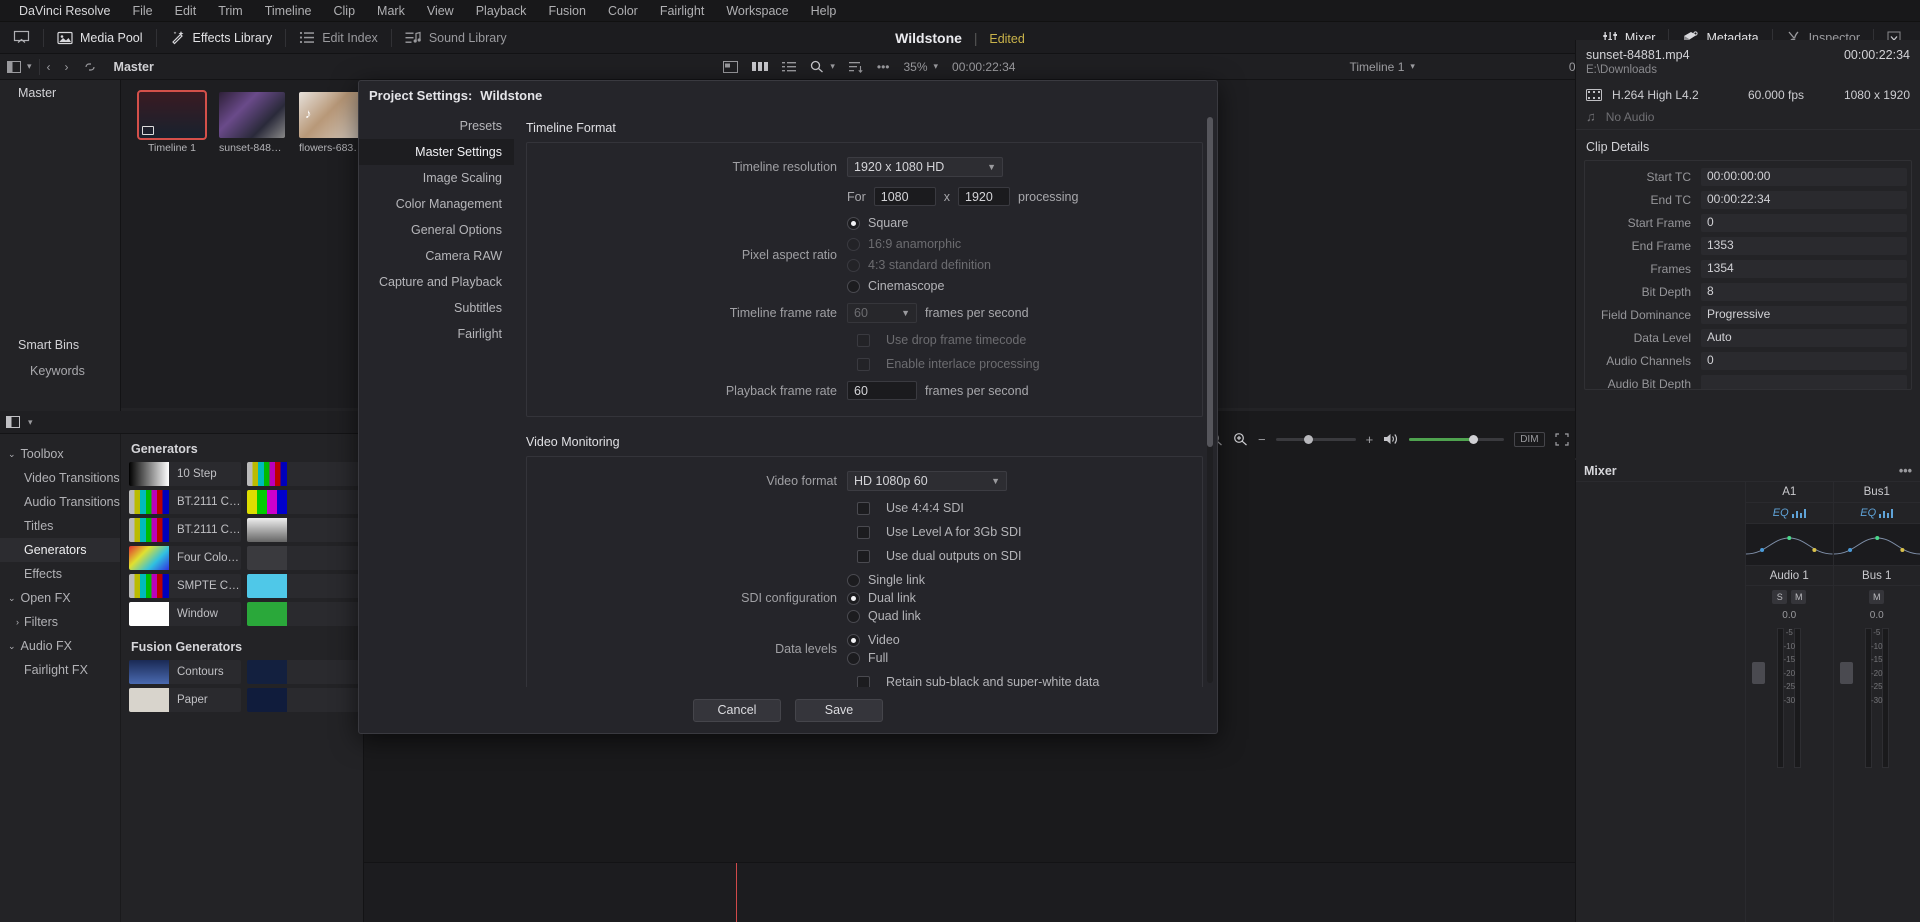 Image resolution: width=1920 pixels, height=922 pixels. What do you see at coordinates (853, 640) in the screenshot?
I see `radio-video-level` at bounding box center [853, 640].